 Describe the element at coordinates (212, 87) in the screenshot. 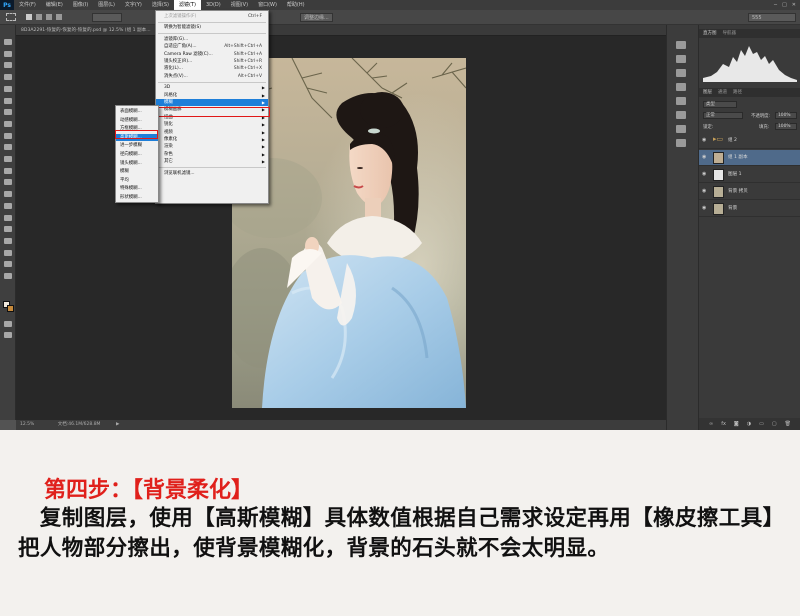

I see `filter-menu-item: 3D ▶` at that location.